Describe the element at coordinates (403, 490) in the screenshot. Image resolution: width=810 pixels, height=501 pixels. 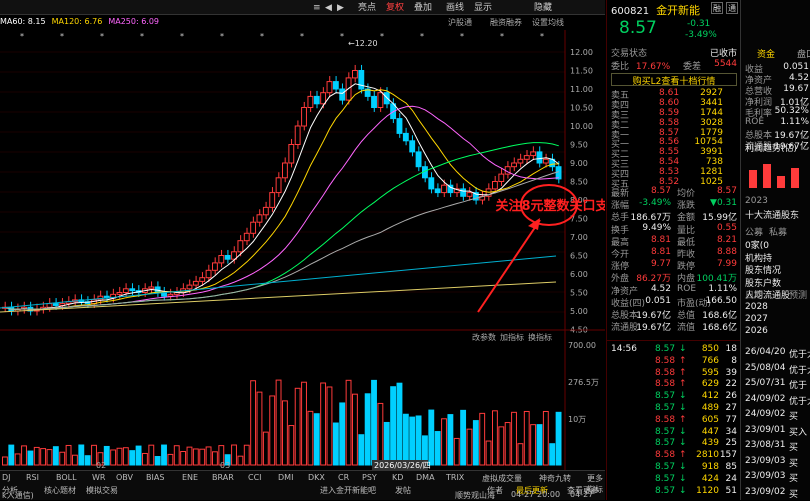
I see `bottom-right-item: 发帖` at that location.